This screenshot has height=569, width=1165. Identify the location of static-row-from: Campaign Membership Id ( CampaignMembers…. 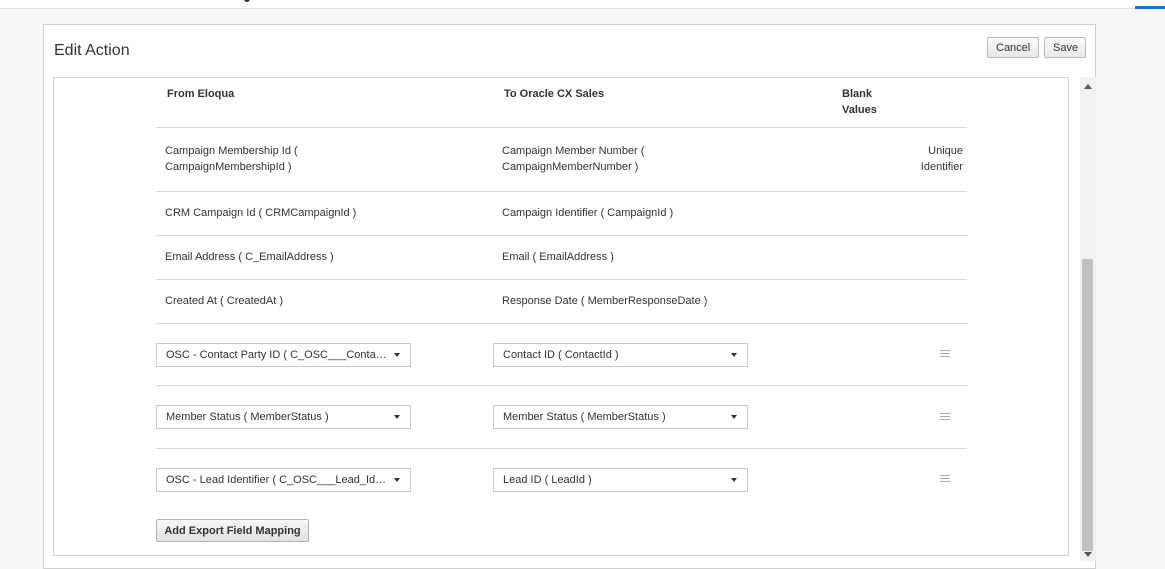
(231, 159).